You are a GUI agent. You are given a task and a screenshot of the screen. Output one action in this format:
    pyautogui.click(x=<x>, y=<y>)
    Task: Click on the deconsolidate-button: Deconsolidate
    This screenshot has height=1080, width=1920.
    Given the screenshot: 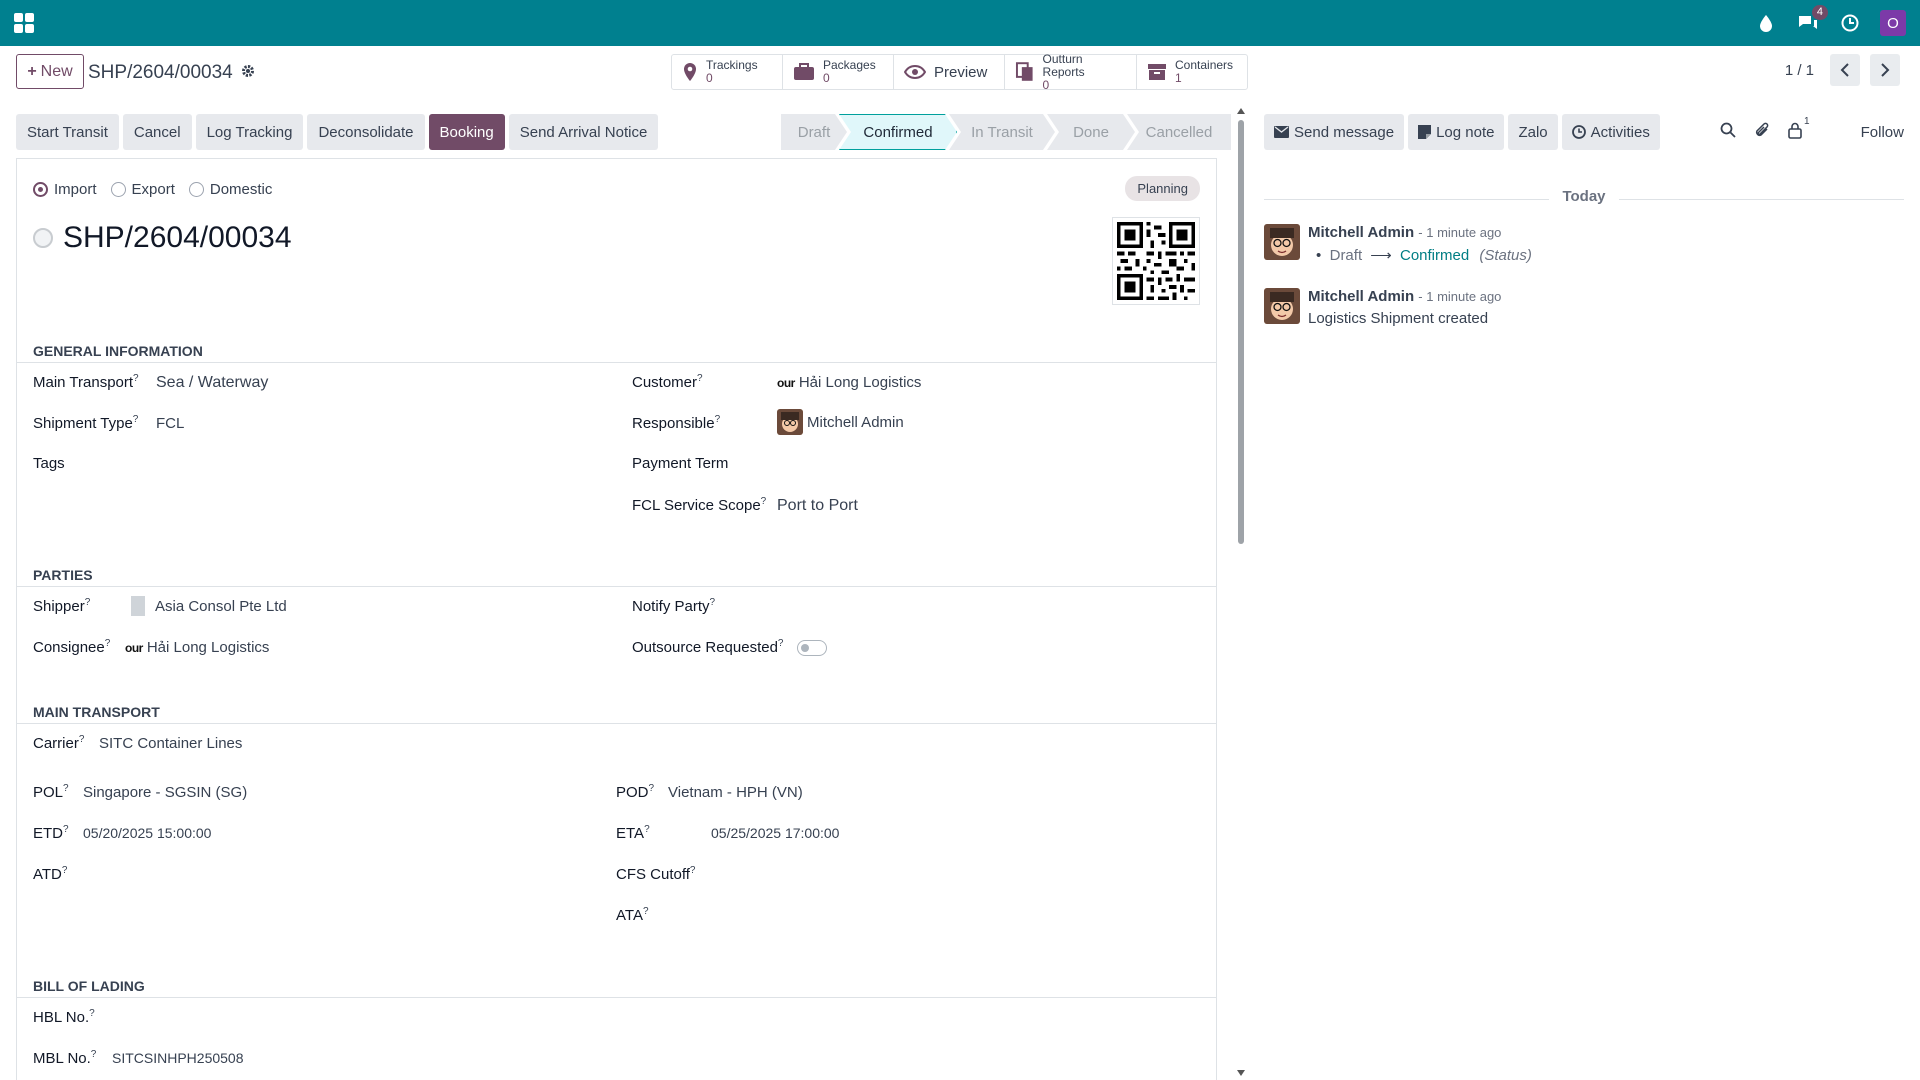 What is the action you would take?
    pyautogui.click(x=366, y=132)
    